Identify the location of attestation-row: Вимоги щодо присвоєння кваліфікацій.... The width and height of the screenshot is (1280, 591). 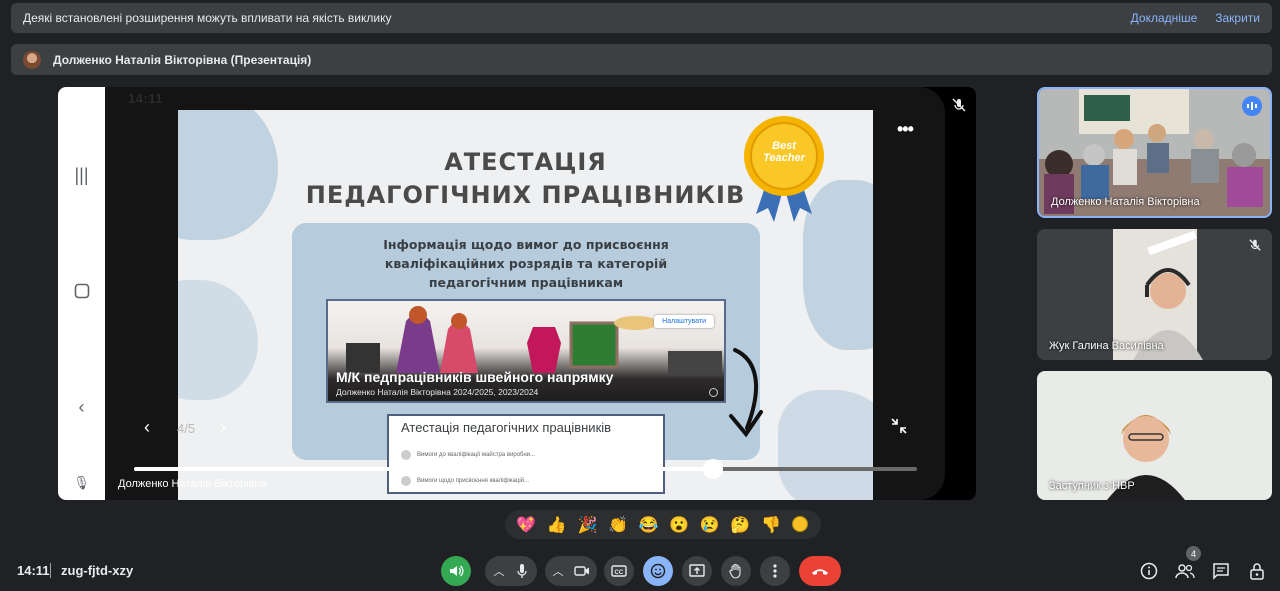
(526, 481).